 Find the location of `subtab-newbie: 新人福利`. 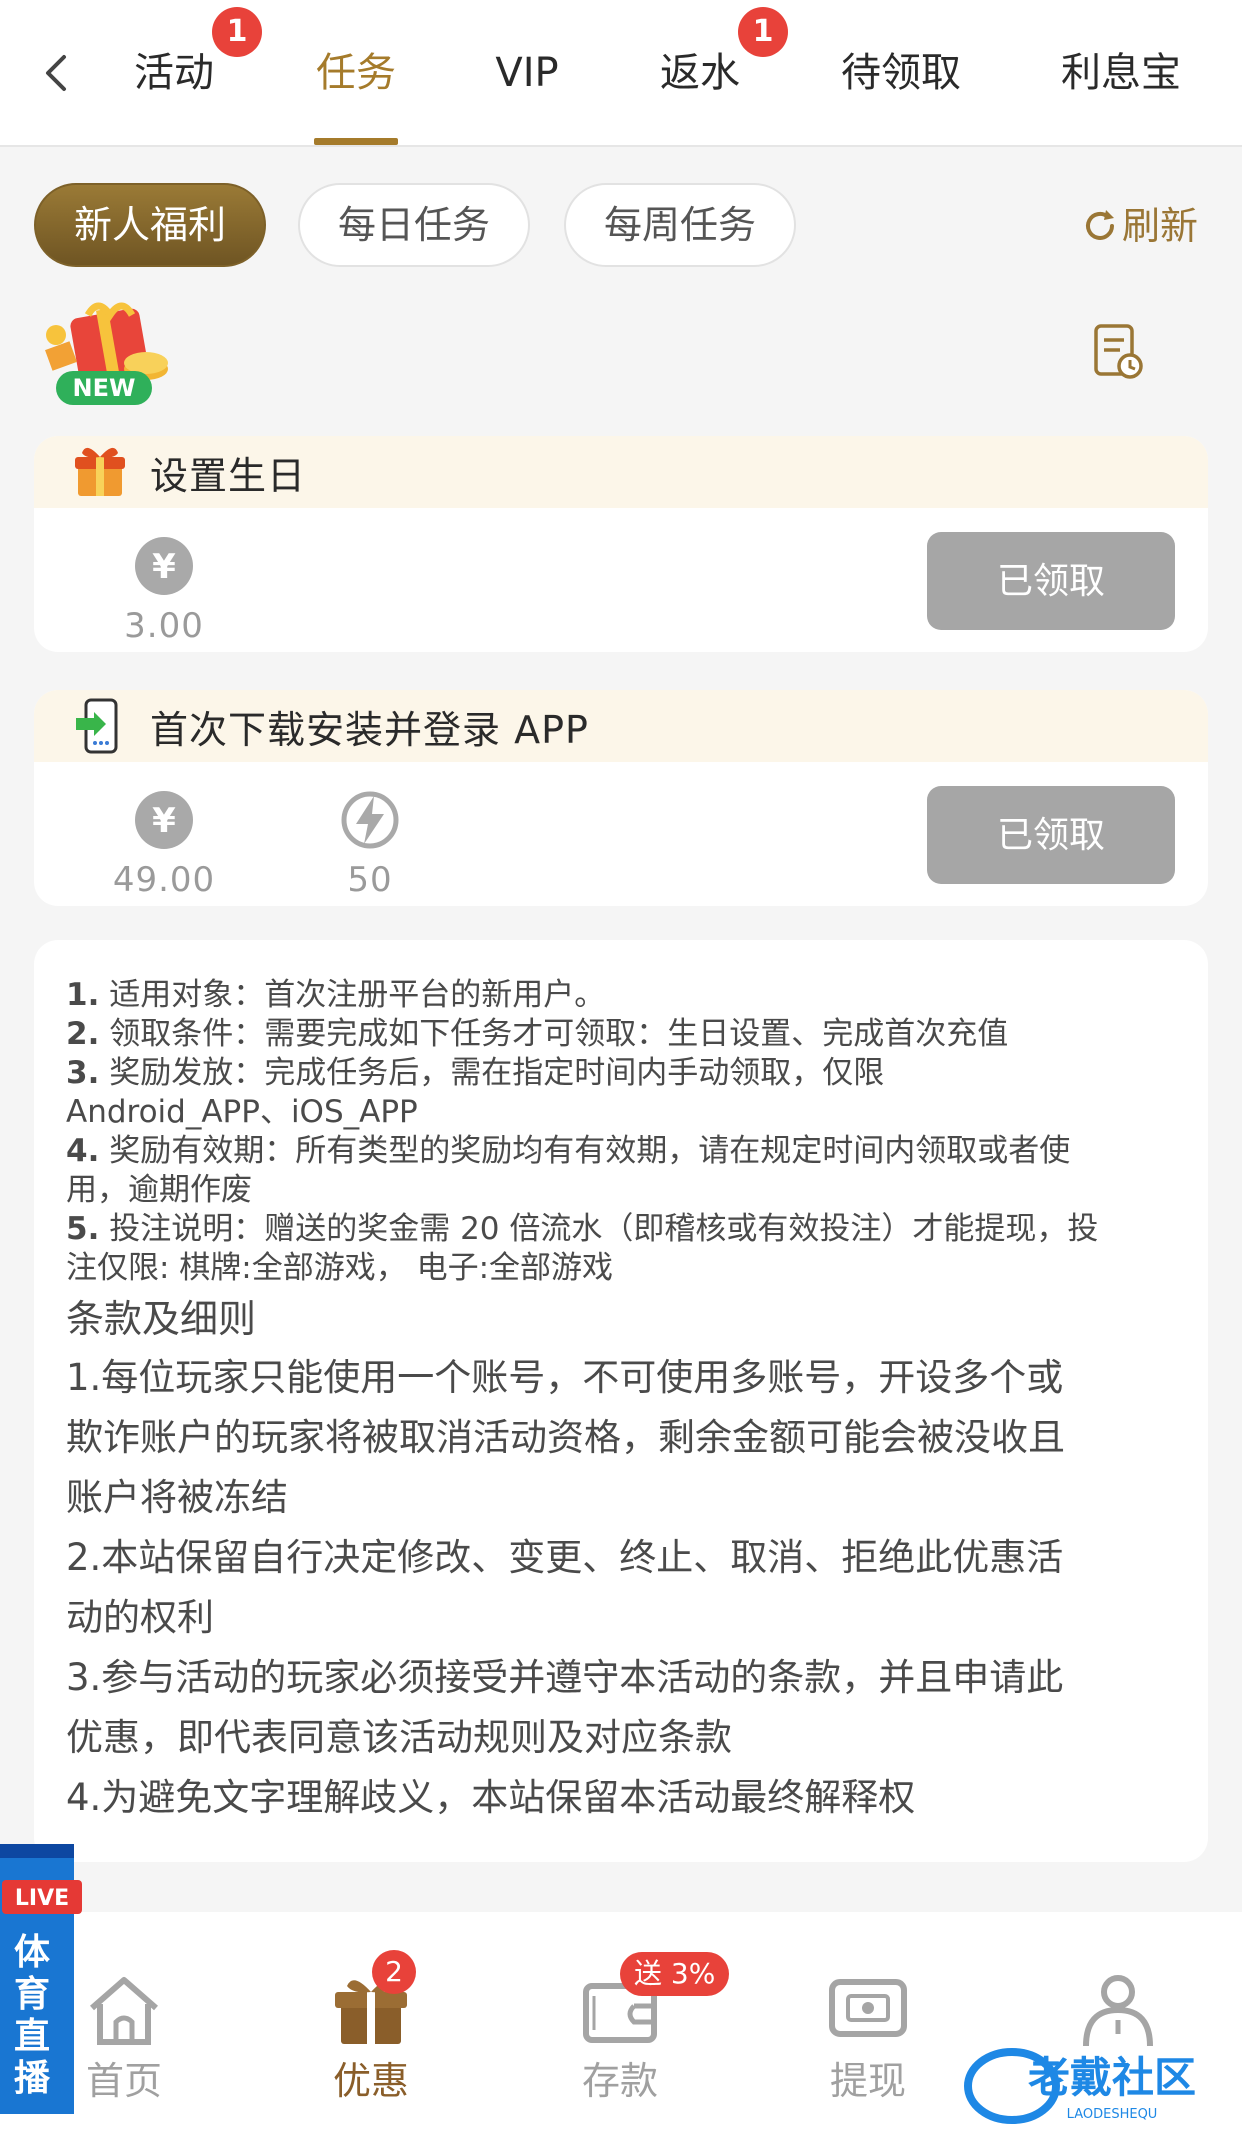

subtab-newbie: 新人福利 is located at coordinates (150, 225).